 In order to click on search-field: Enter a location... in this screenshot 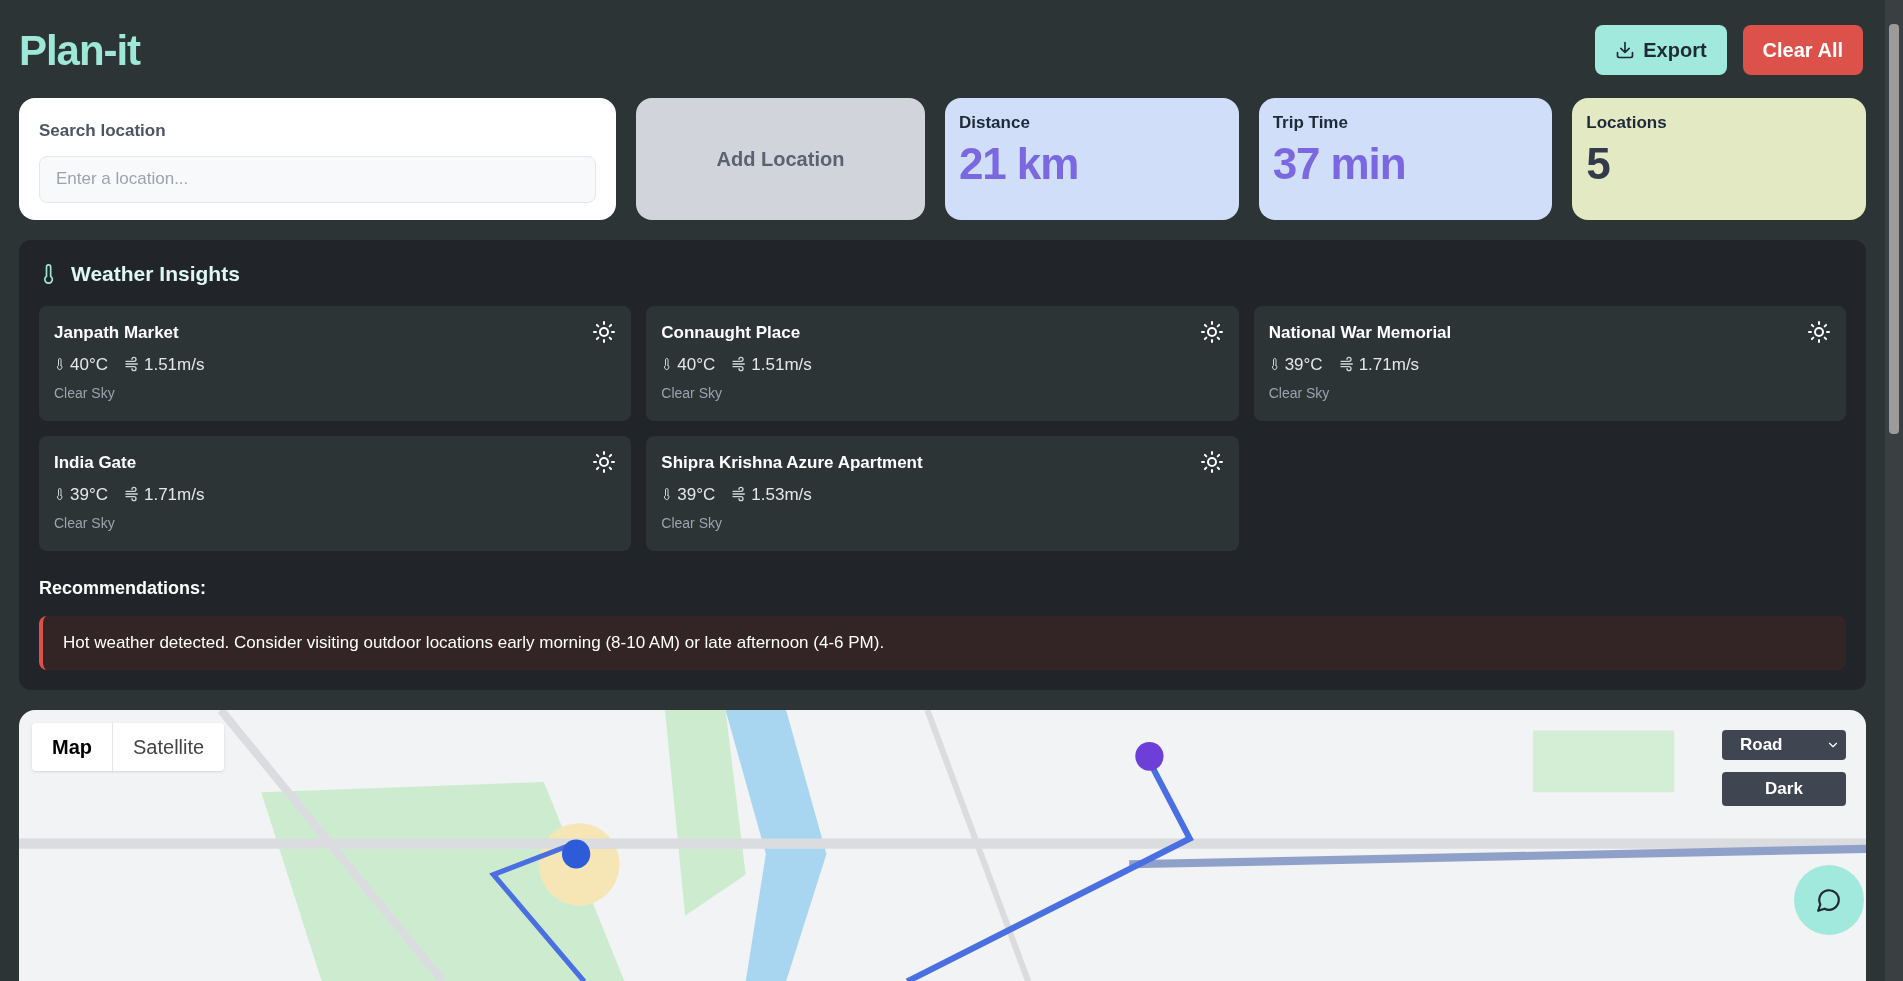, I will do `click(317, 179)`.